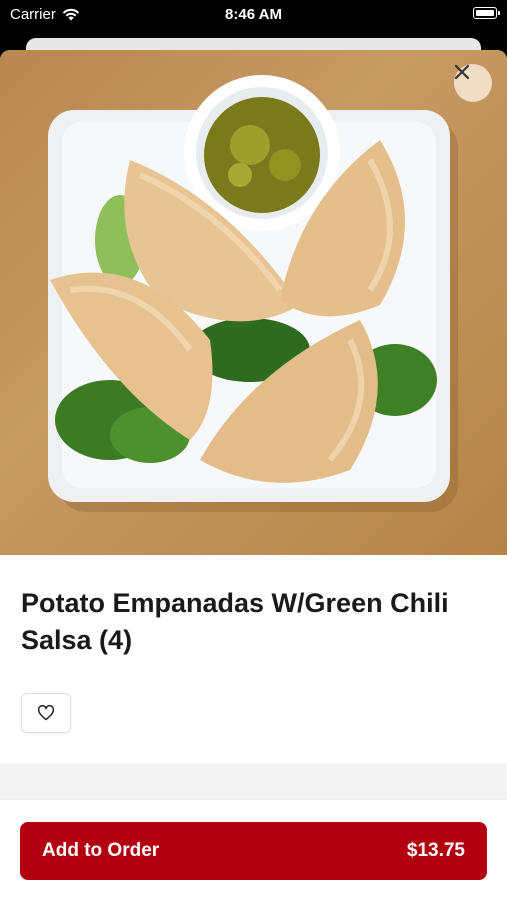 Image resolution: width=507 pixels, height=900 pixels. I want to click on item-title: Potato Empanadas W/Green Chili Salsa (4), so click(235, 621).